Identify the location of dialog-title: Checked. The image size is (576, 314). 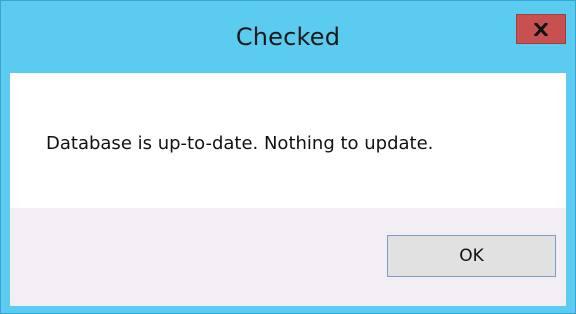
(288, 37).